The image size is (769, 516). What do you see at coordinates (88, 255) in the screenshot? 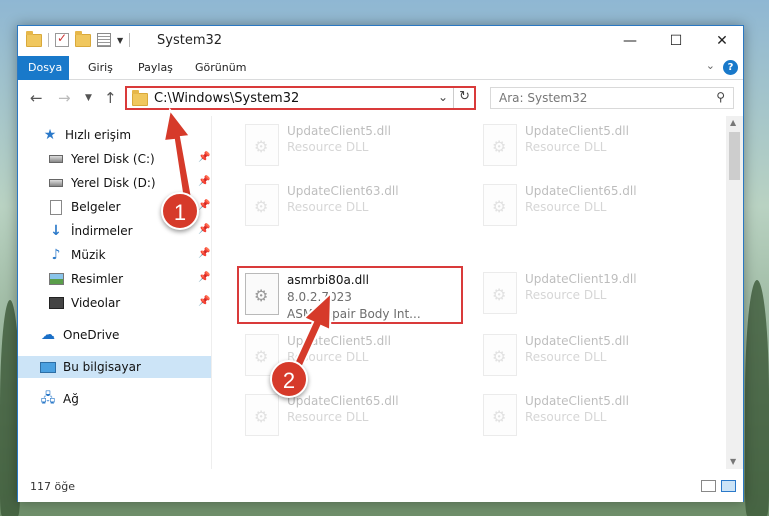
I see `sidebar-item-label: Müzik` at bounding box center [88, 255].